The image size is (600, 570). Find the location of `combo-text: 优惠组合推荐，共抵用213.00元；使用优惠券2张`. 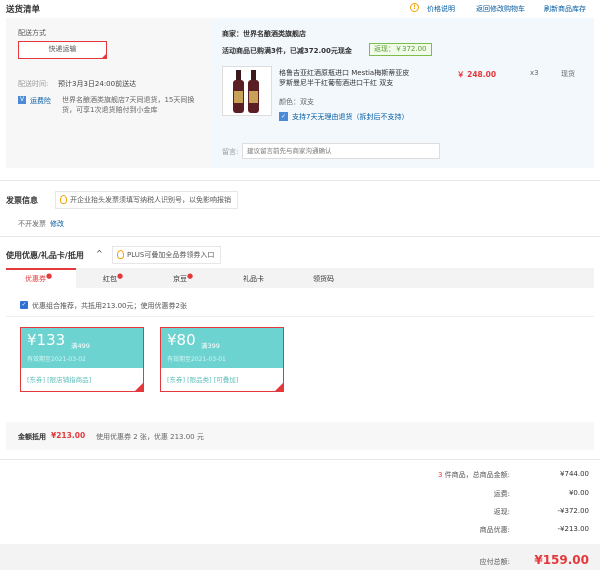

combo-text: 优惠组合推荐，共抵用213.00元；使用优惠券2张 is located at coordinates (109, 306).